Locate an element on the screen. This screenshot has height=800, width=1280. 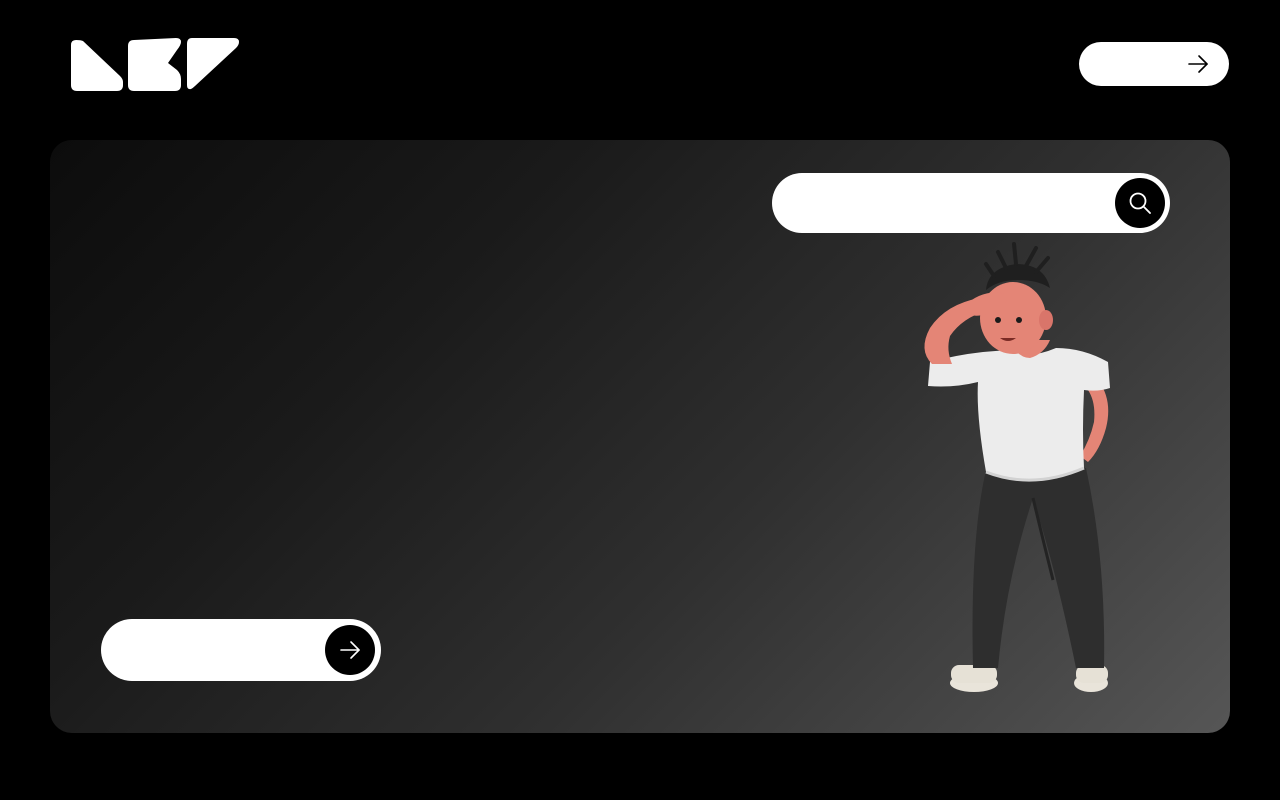
search-bar is located at coordinates (971, 203).